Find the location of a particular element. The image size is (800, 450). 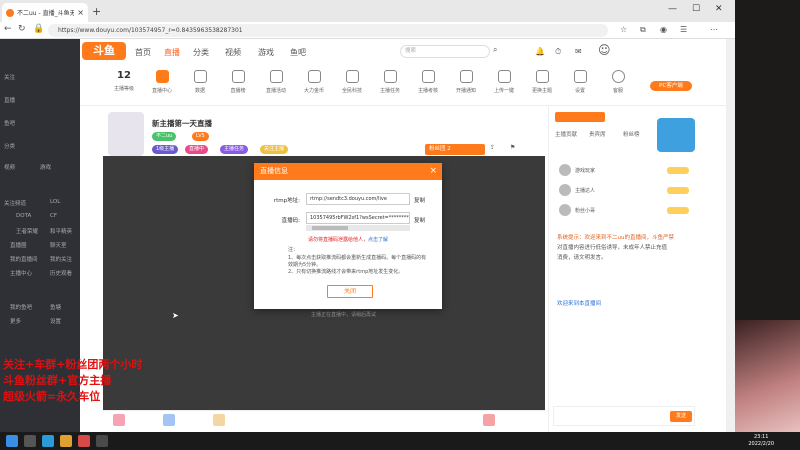

message-icon: ✉ is located at coordinates (578, 51).